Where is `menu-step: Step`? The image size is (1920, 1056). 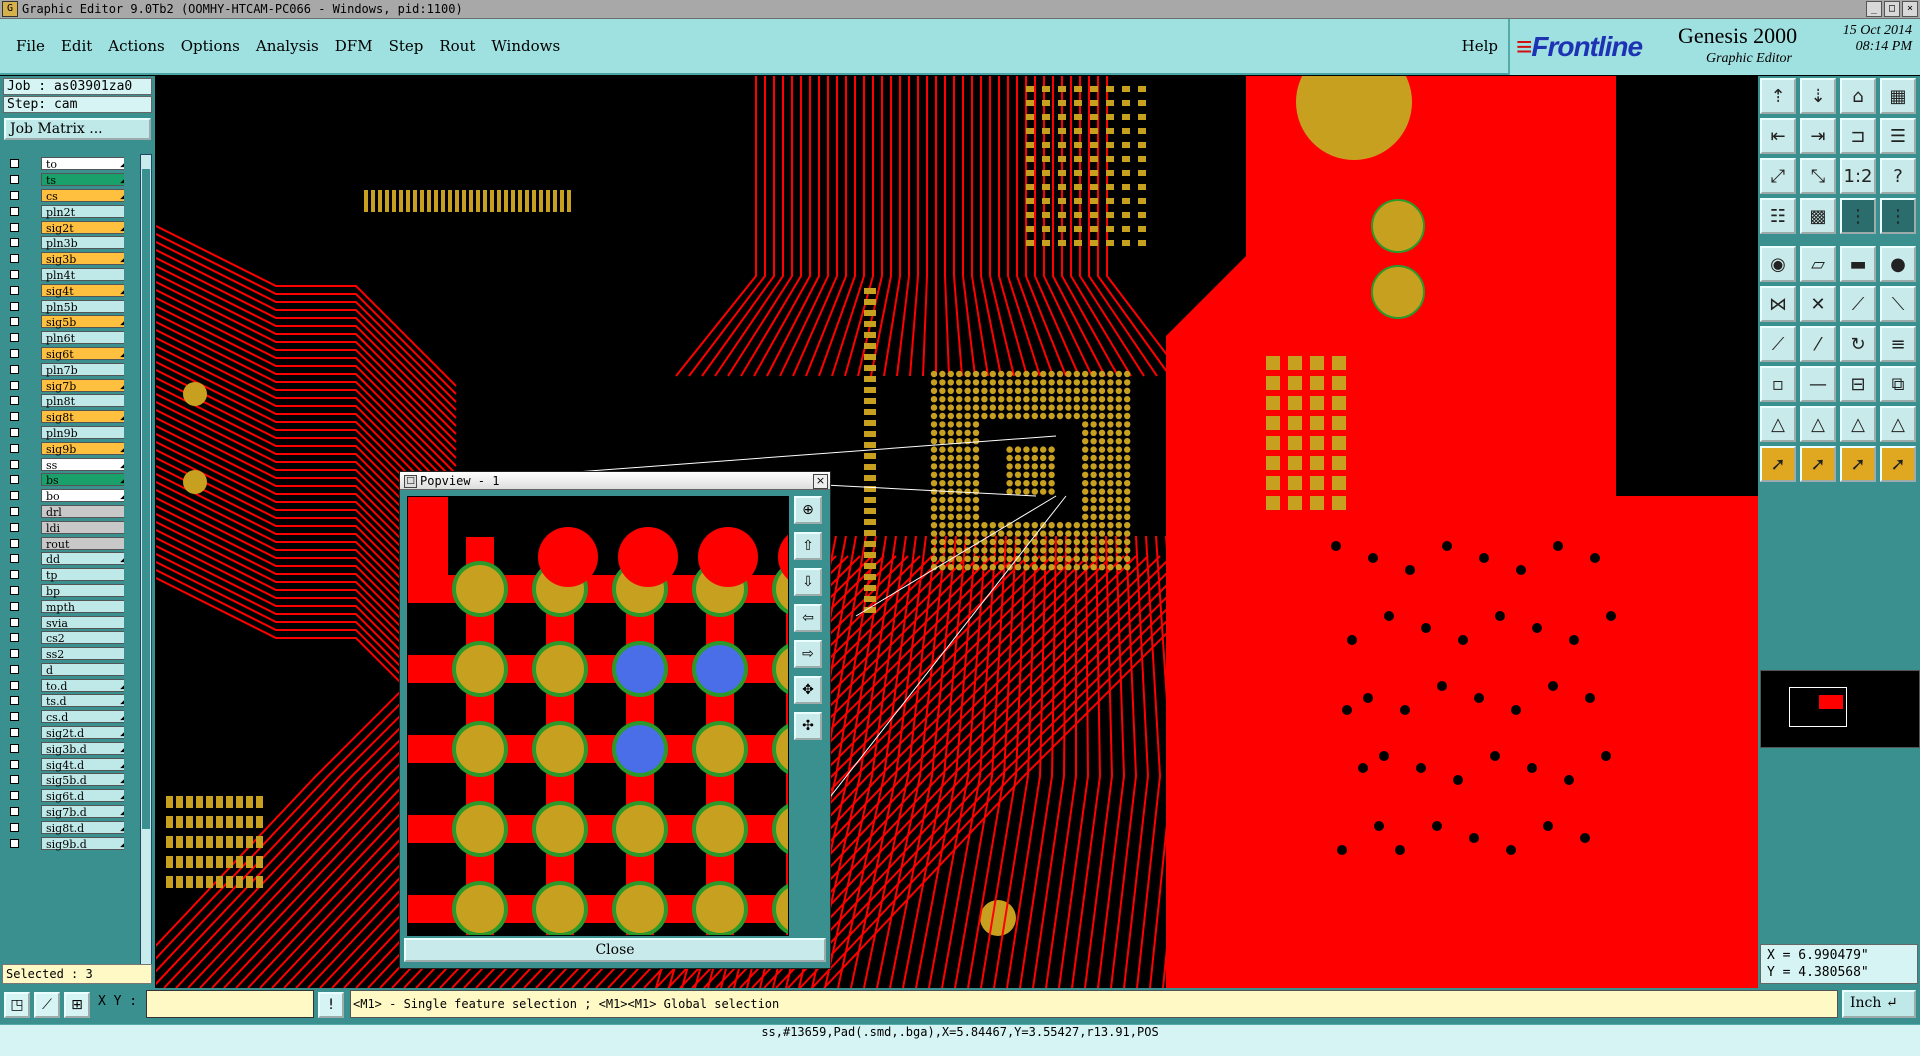 menu-step: Step is located at coordinates (406, 46).